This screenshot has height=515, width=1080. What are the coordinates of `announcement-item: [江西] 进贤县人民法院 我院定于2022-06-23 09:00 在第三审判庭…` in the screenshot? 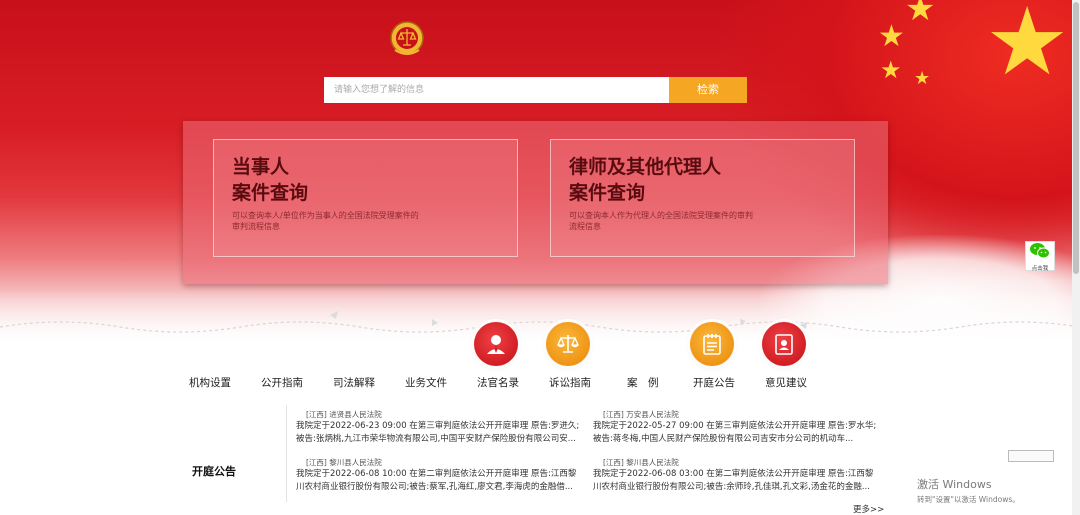 It's located at (440, 427).